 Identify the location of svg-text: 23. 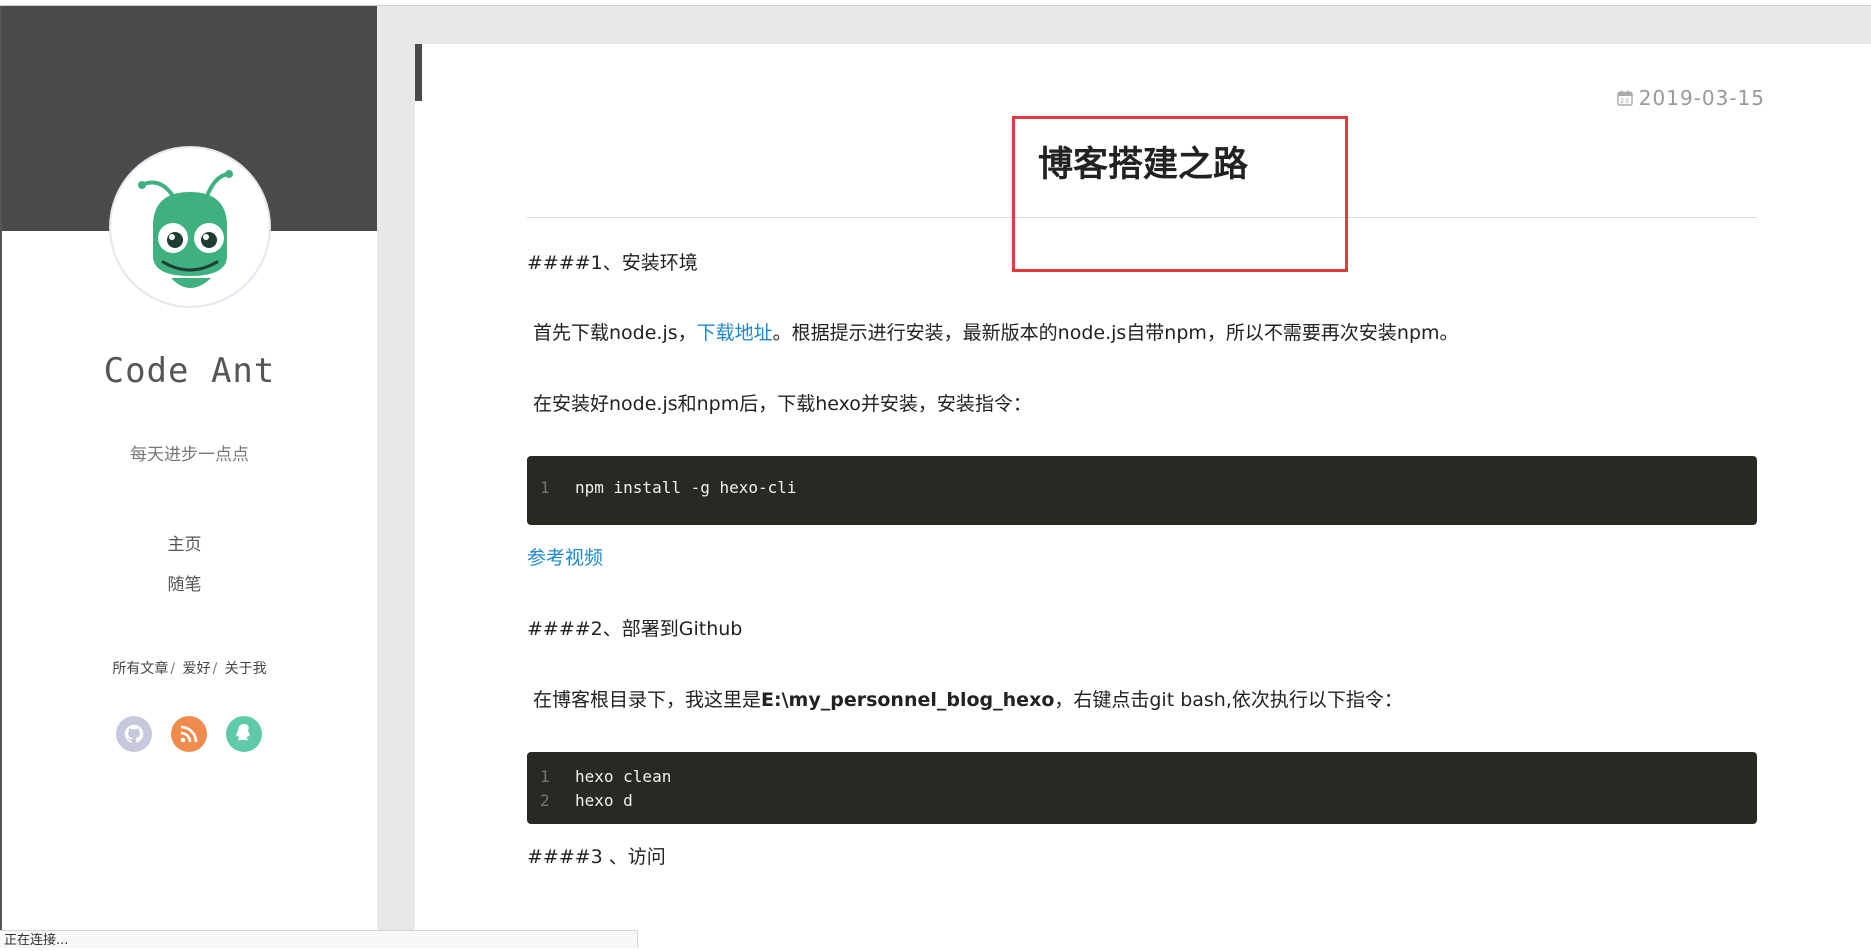
(1625, 101).